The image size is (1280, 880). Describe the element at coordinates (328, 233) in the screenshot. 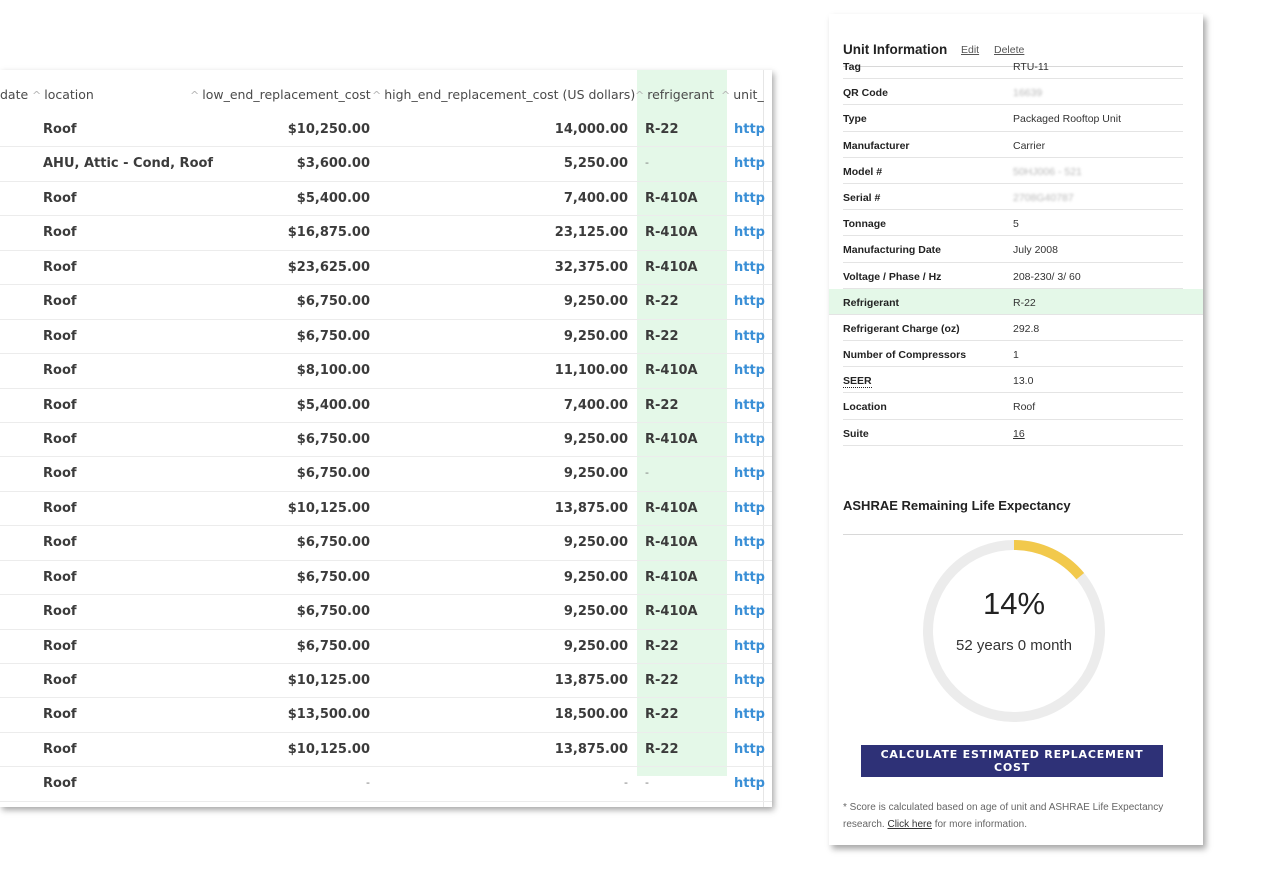

I see `cell-low-end-cost: $16,875.00` at that location.